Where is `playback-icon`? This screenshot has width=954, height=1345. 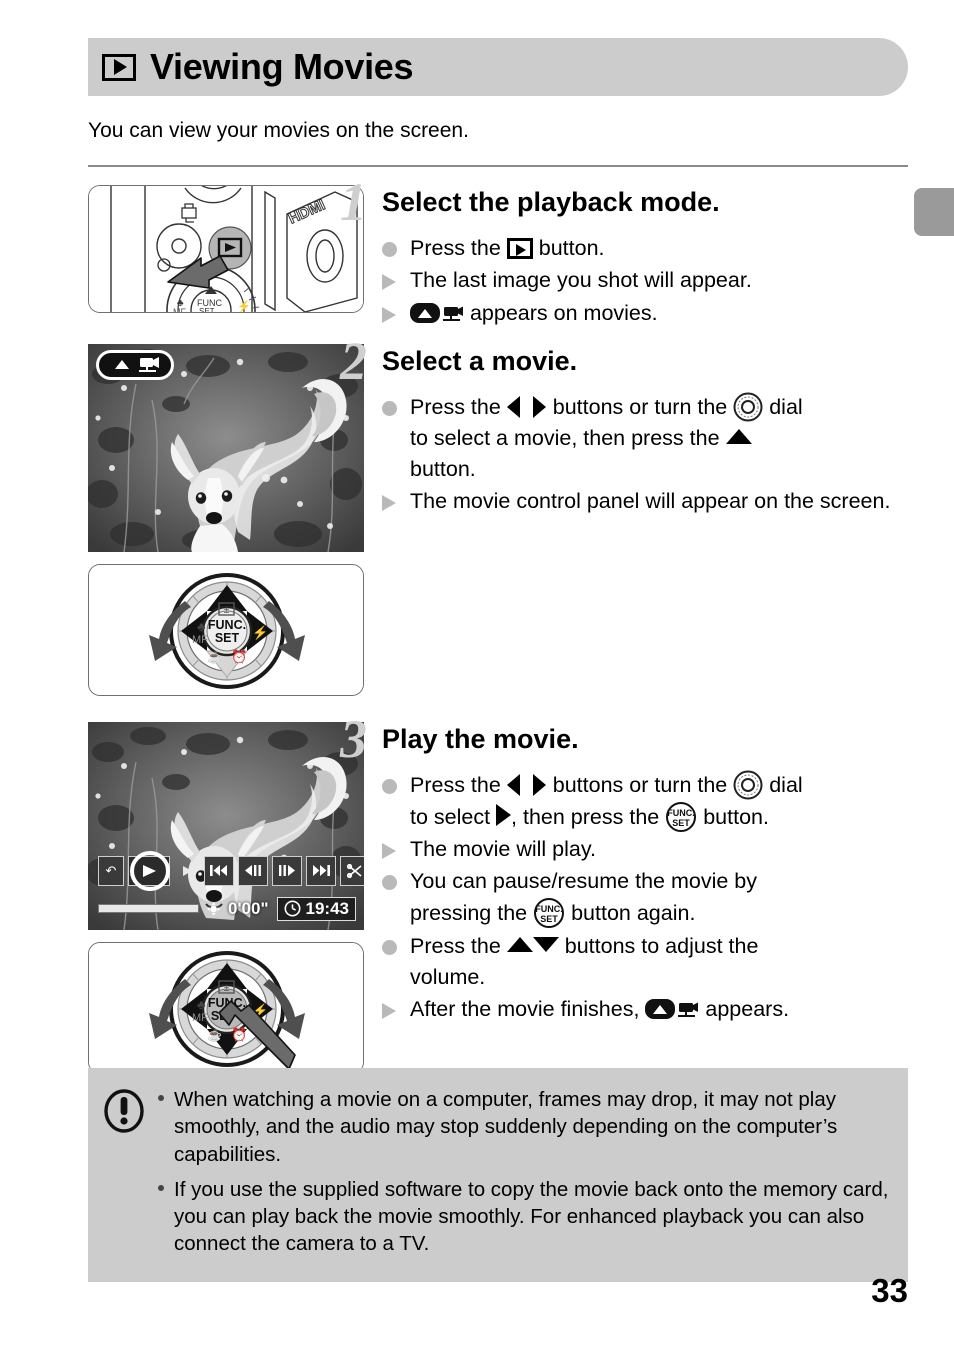 playback-icon is located at coordinates (119, 67).